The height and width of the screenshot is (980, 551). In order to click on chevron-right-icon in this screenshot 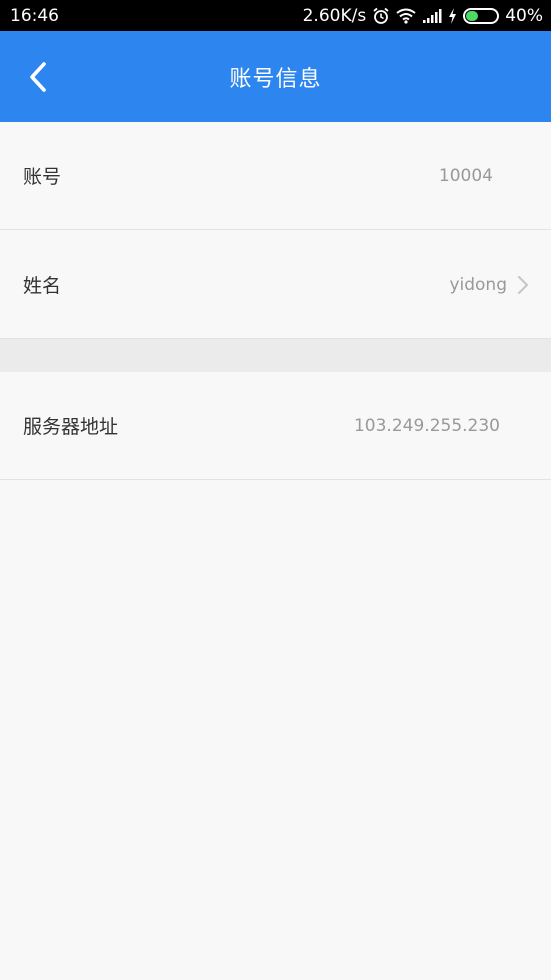, I will do `click(523, 284)`.